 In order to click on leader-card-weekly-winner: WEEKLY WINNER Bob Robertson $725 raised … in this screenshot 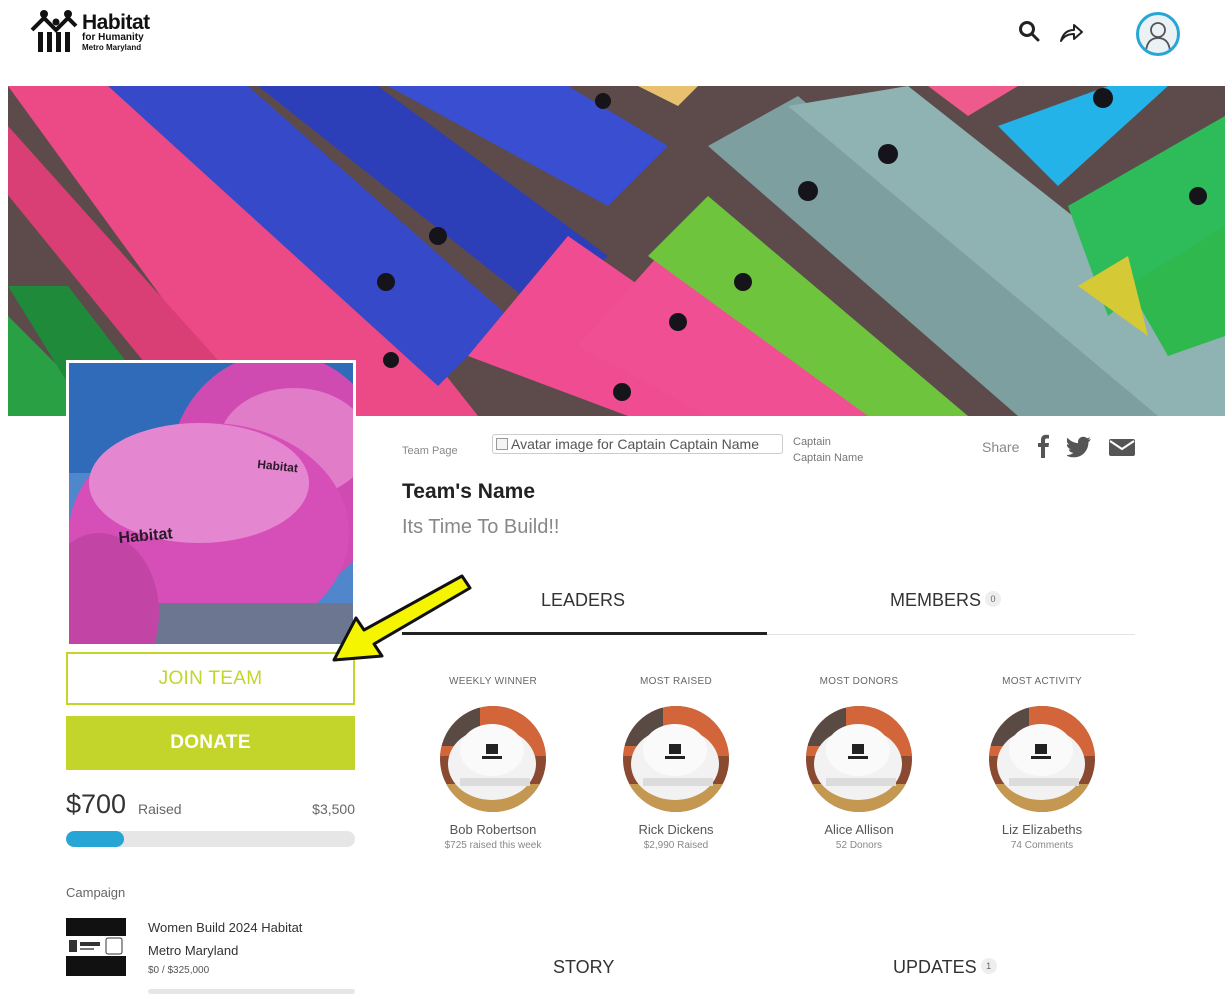, I will do `click(493, 763)`.